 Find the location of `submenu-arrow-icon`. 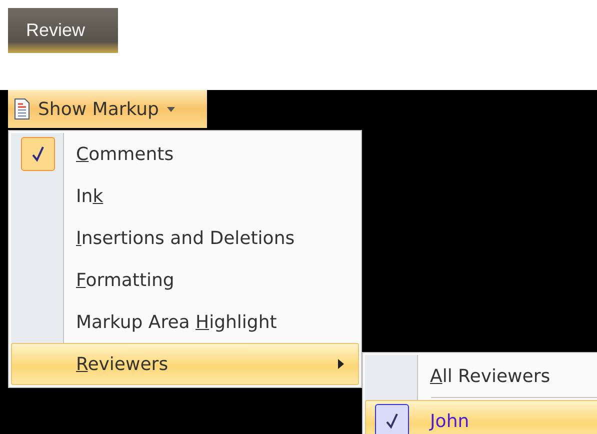

submenu-arrow-icon is located at coordinates (341, 364).